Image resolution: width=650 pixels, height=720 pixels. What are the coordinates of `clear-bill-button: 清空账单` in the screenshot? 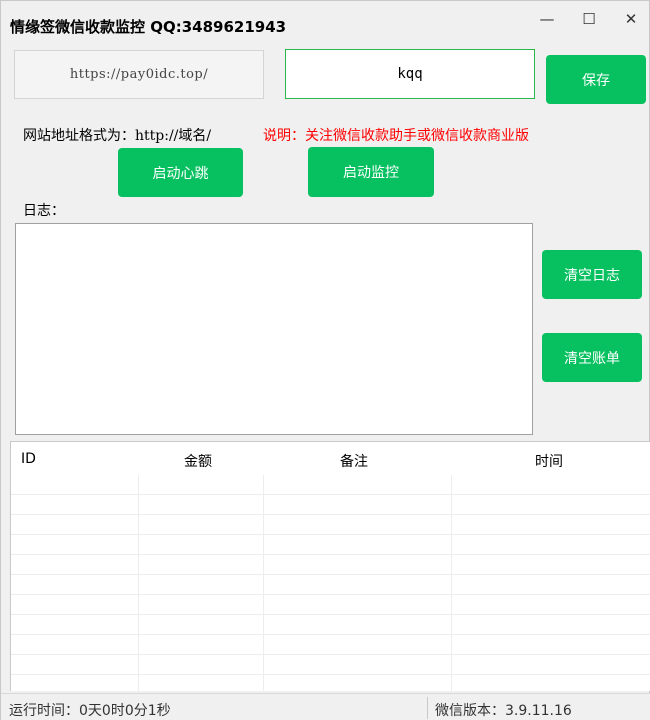 It's located at (592, 357).